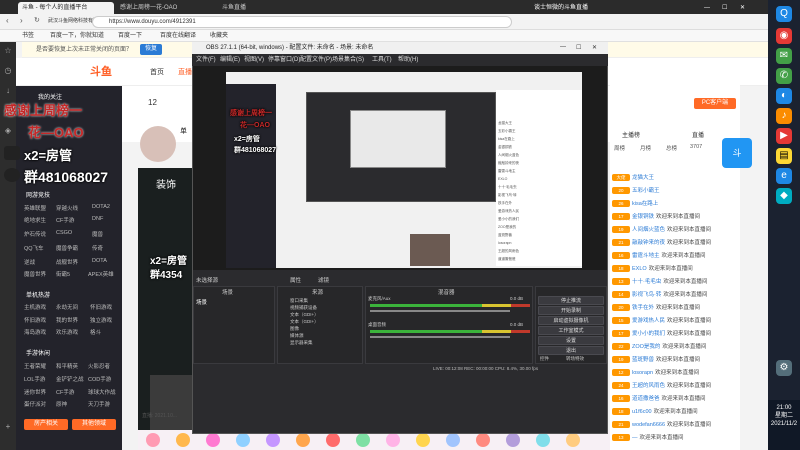  What do you see at coordinates (645, 148) in the screenshot?
I see `rank-tab-month: 月榜` at bounding box center [645, 148].